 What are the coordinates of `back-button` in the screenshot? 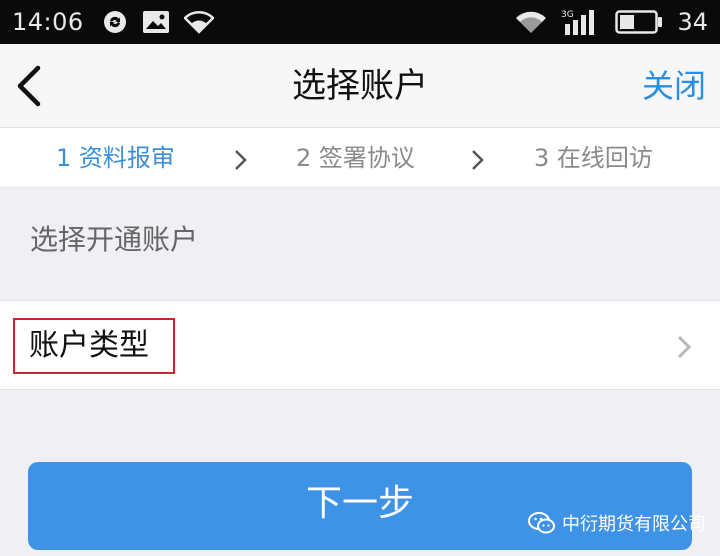 It's located at (32, 86).